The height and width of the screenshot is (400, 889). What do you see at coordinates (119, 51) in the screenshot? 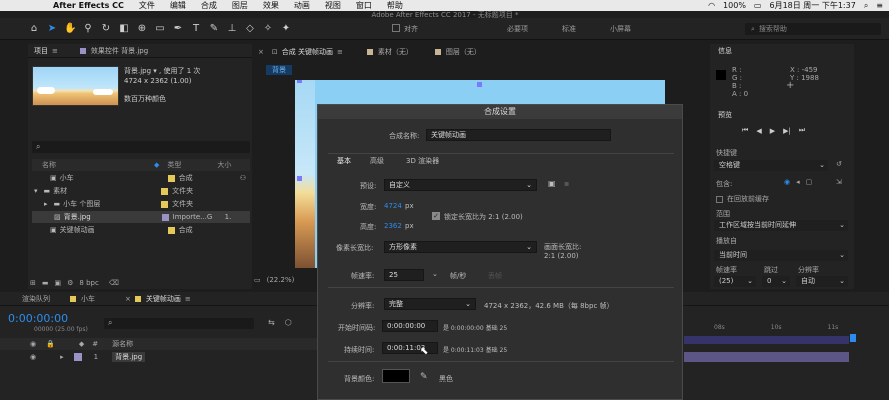
I see `tab-effect-controls: 效果控件 背景.jpg` at bounding box center [119, 51].